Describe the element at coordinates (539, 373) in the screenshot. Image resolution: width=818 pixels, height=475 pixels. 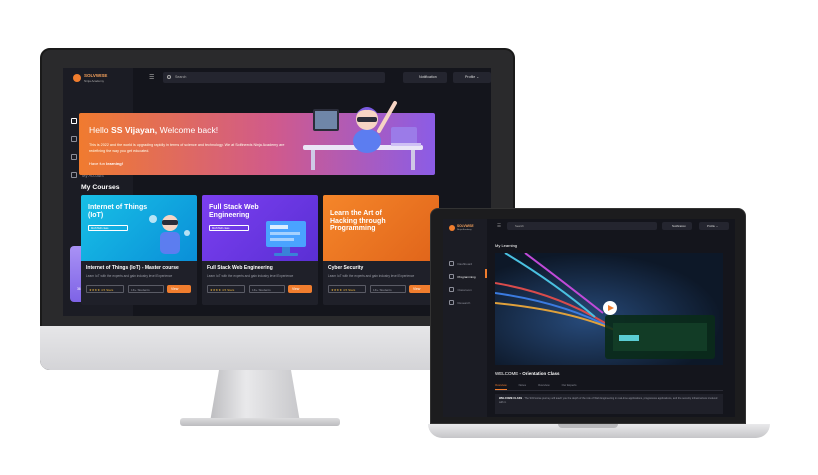
I see `video-title-main: - Orientation Class` at that location.